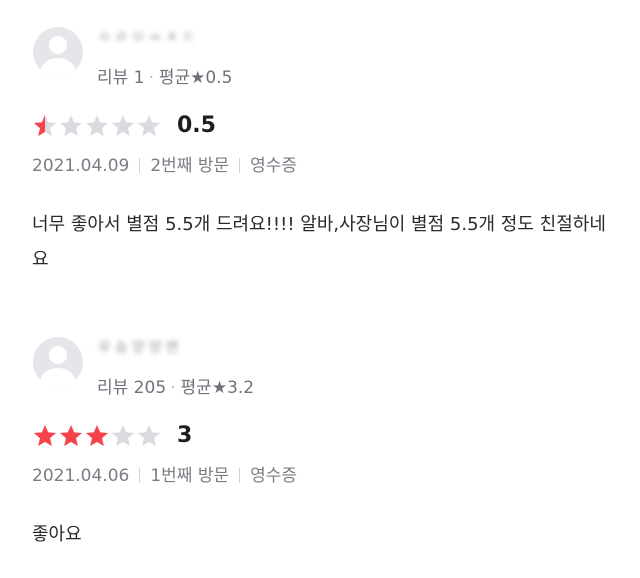 This screenshot has width=640, height=578. I want to click on reviewer-average-rating: 평균★3.2, so click(217, 388).